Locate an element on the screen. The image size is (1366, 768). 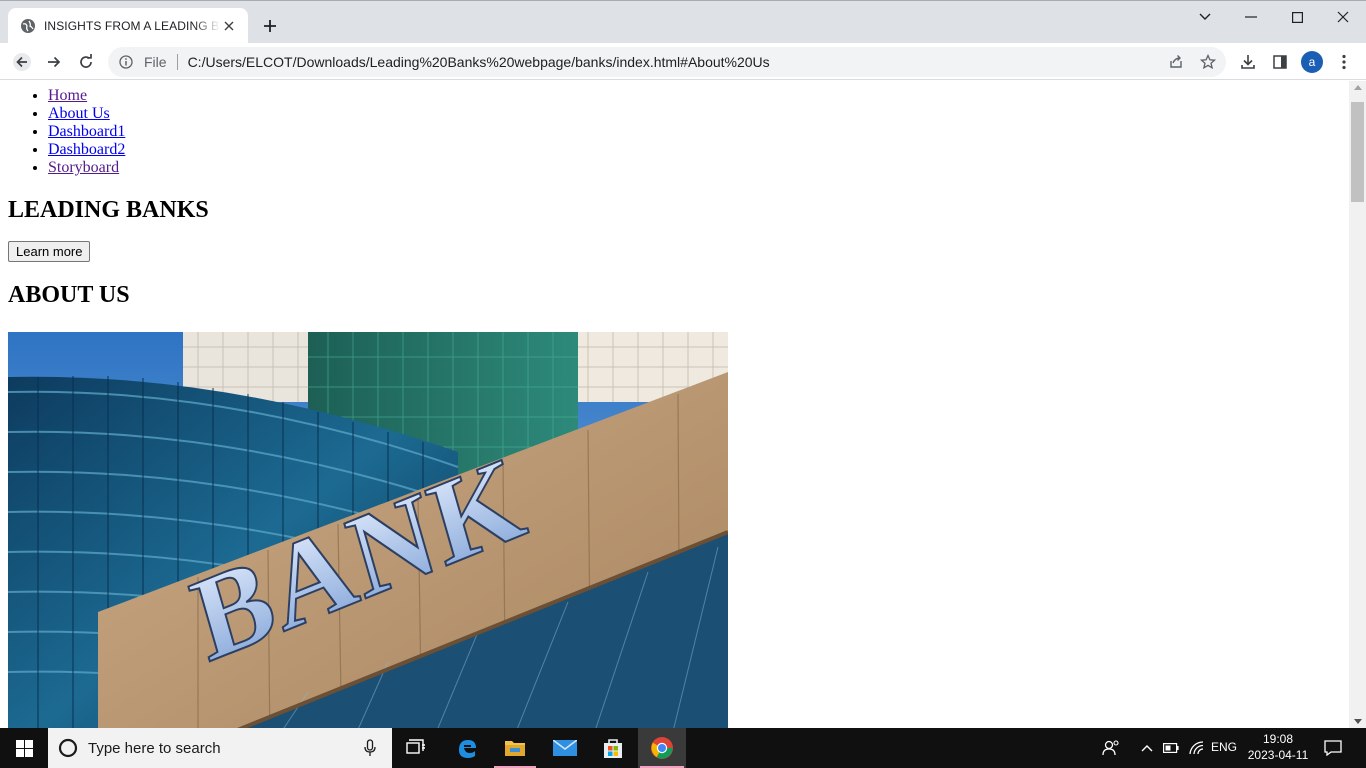
about-us-heading: ABOUT US is located at coordinates (69, 295).